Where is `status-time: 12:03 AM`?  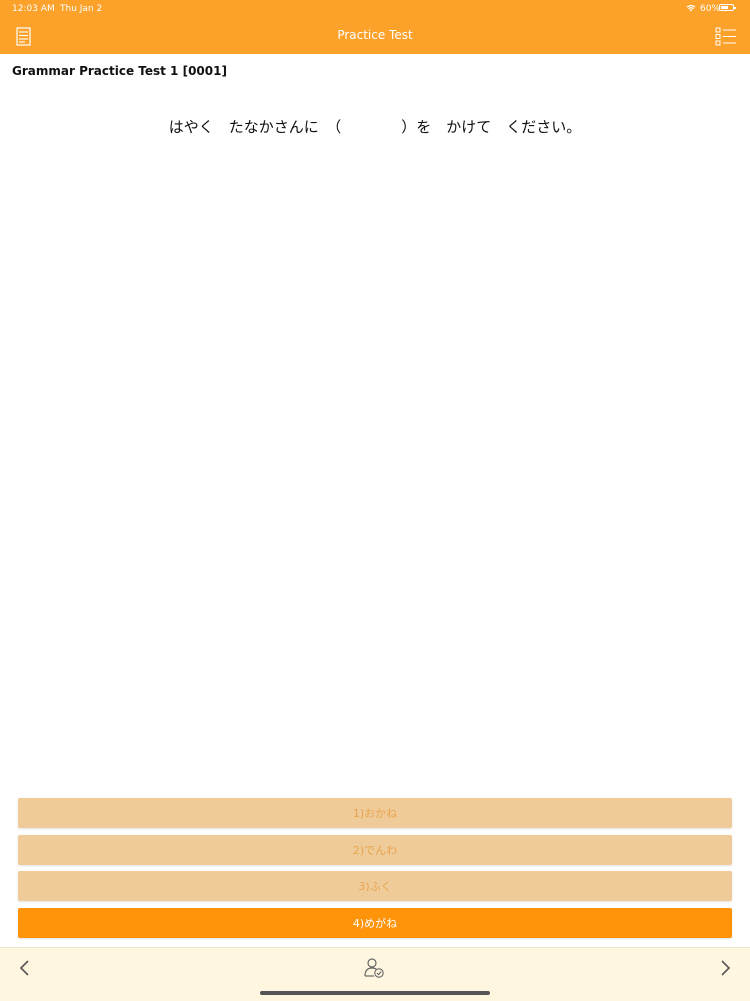
status-time: 12:03 AM is located at coordinates (33, 9).